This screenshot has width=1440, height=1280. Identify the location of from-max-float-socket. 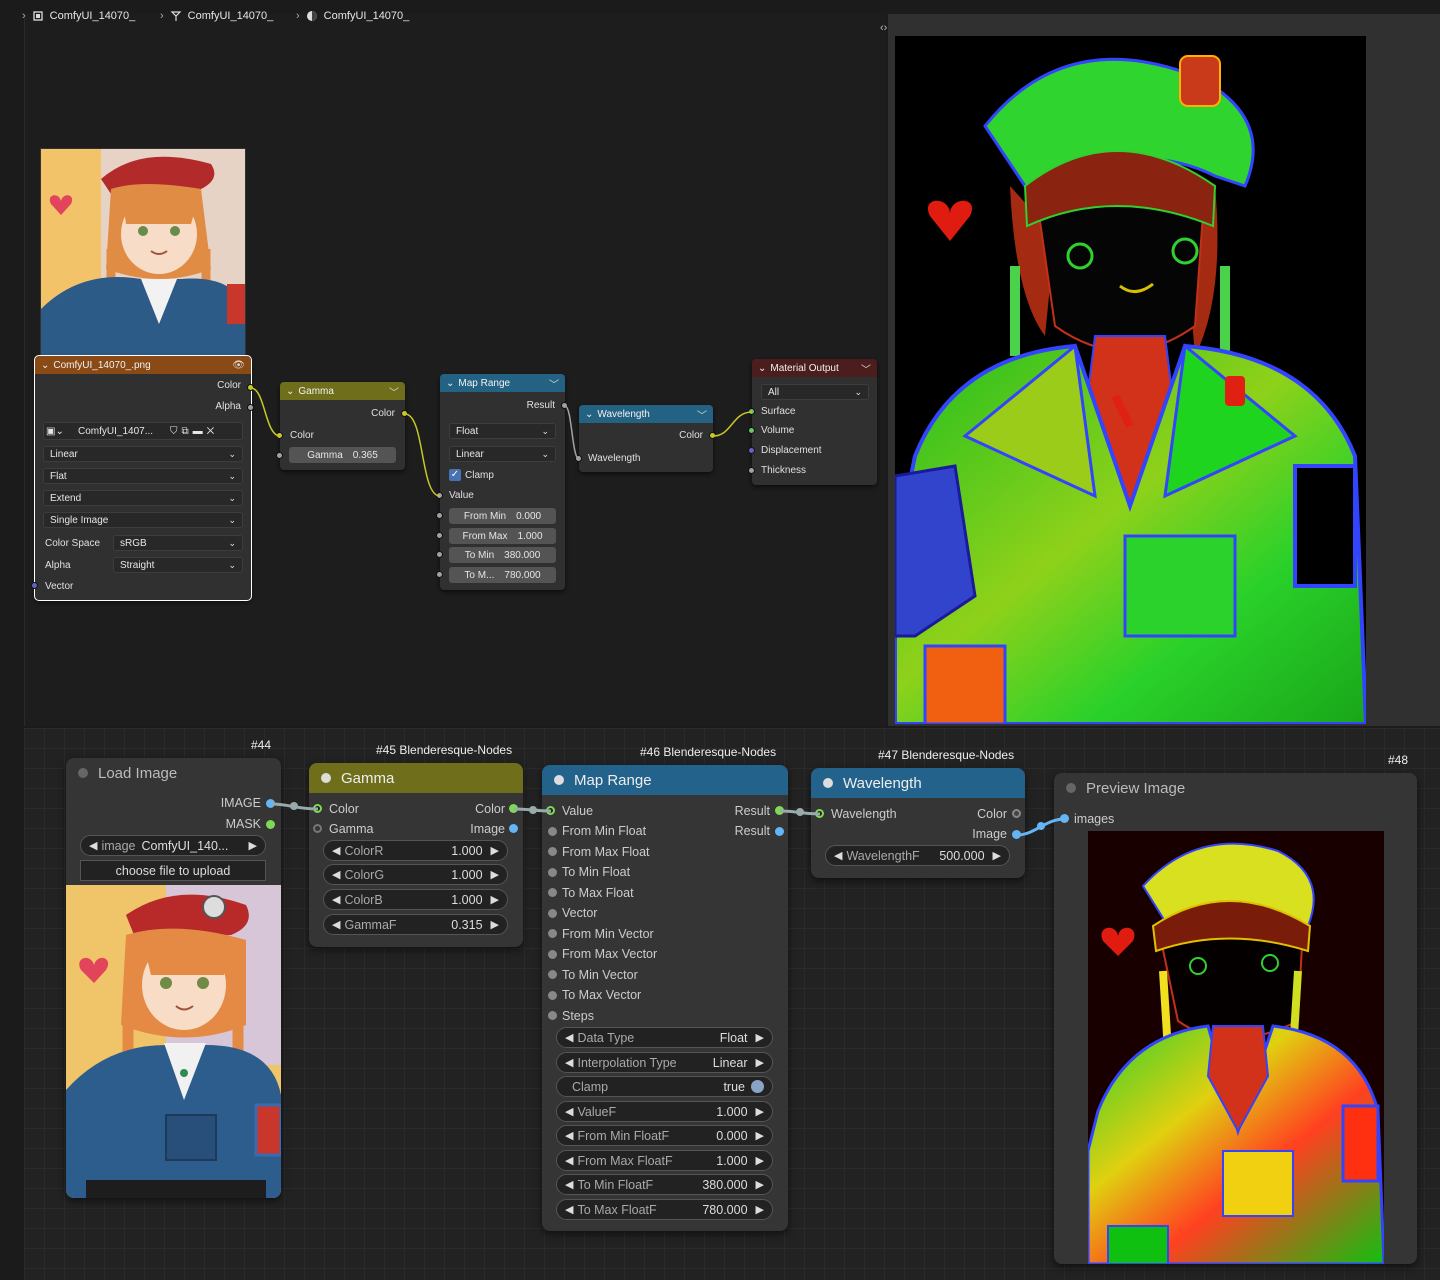
(552, 851).